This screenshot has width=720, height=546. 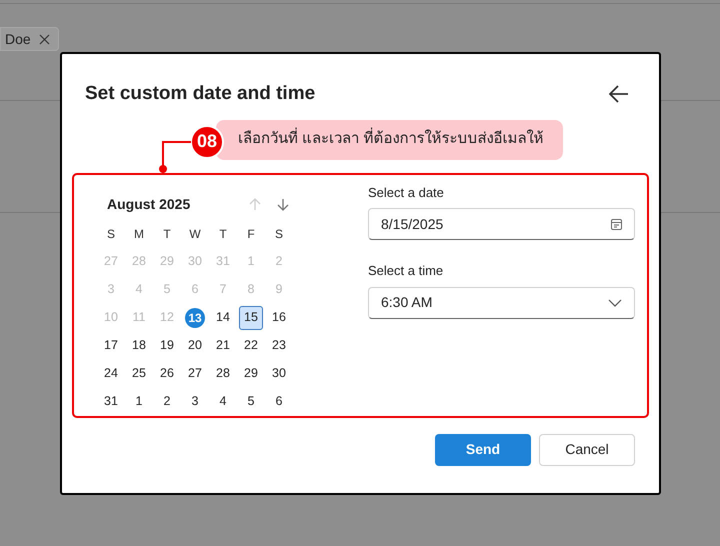 I want to click on calendar-day: 30, so click(x=279, y=374).